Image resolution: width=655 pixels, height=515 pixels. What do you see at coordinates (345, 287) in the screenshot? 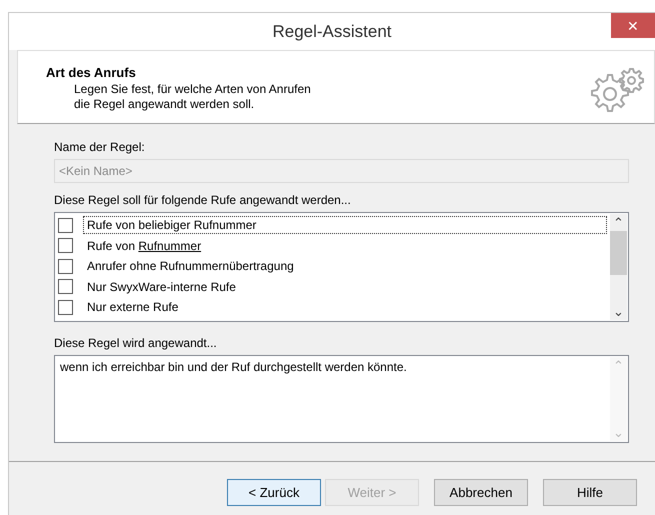
I see `list-item: Nur SwyxWare-interne Rufe` at bounding box center [345, 287].